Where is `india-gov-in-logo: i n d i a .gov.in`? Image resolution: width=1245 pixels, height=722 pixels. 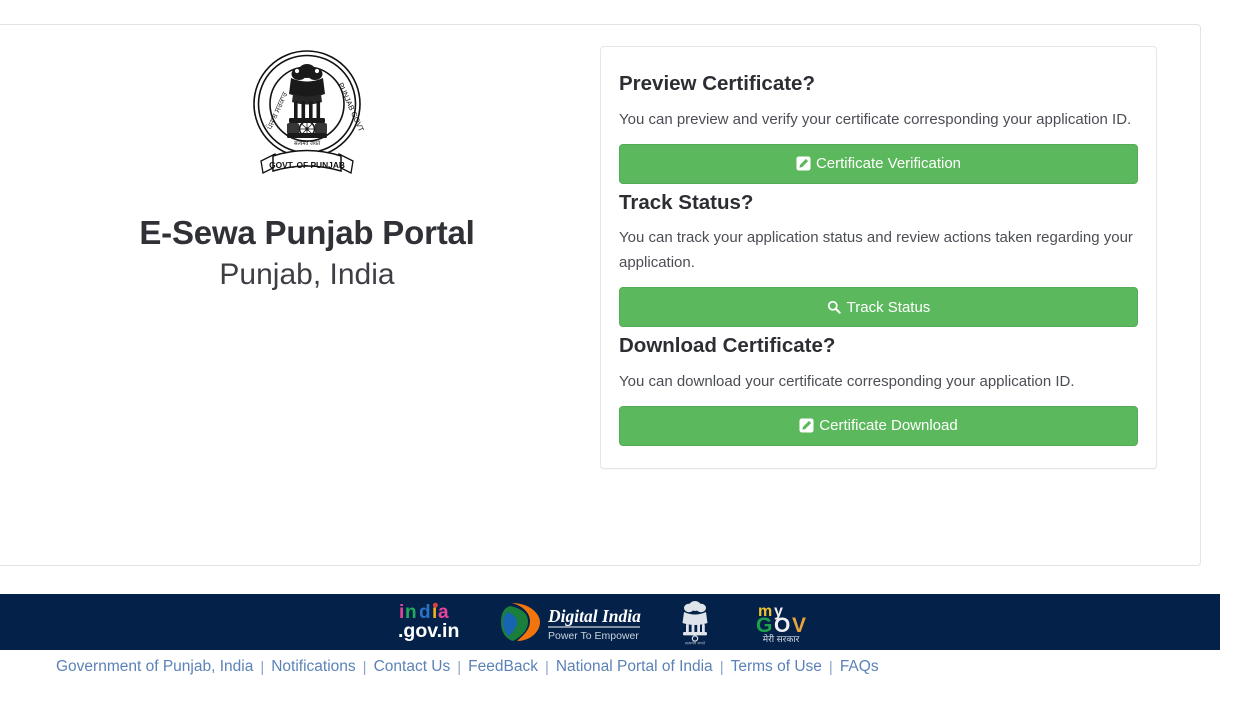 india-gov-in-logo: i n d i a .gov.in is located at coordinates (436, 622).